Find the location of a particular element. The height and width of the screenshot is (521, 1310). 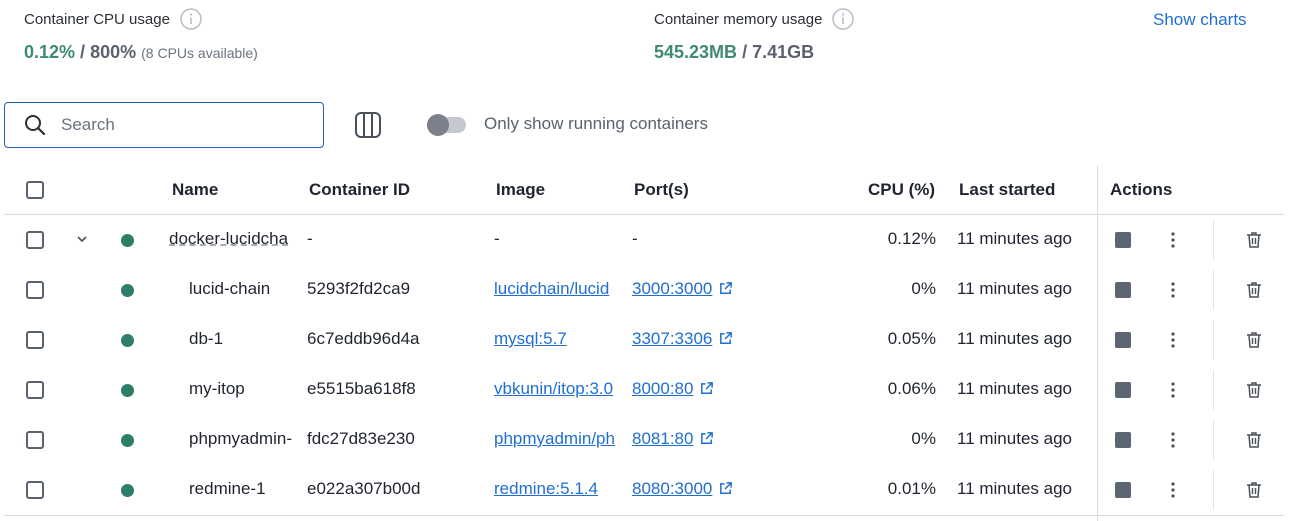

cpu-percent: 0% is located at coordinates (923, 438).